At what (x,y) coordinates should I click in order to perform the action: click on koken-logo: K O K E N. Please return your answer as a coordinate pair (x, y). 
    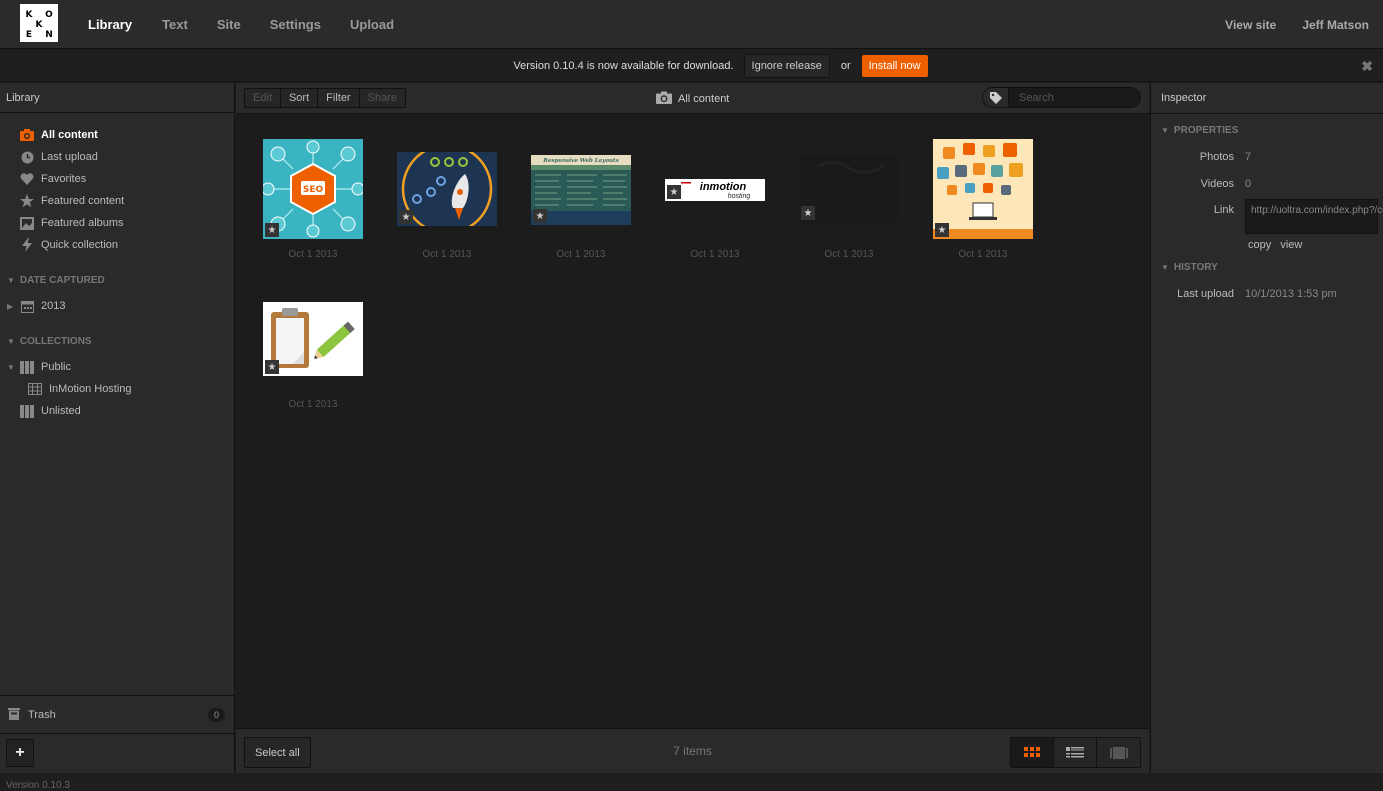
    Looking at the image, I should click on (39, 23).